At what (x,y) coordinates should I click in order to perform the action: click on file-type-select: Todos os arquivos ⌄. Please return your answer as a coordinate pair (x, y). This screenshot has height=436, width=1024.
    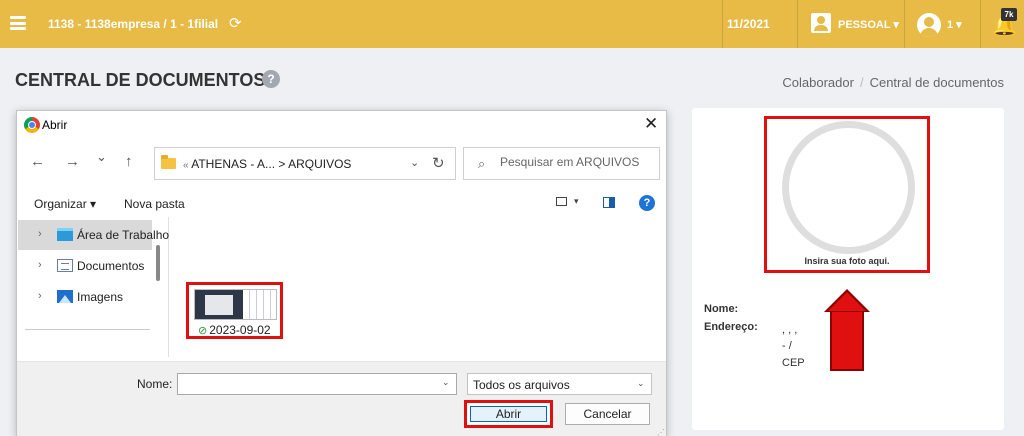
    Looking at the image, I should click on (559, 384).